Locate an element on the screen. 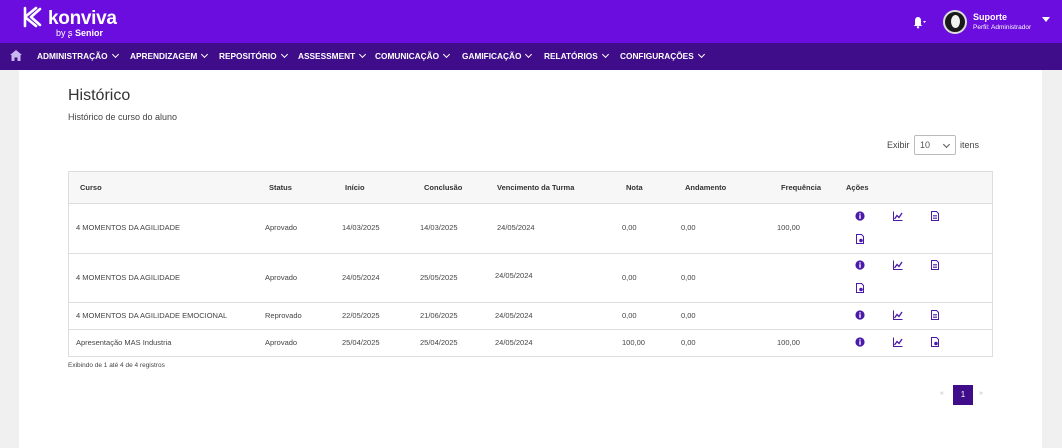 The image size is (1062, 448). column-header-curso: Curso is located at coordinates (91, 187).